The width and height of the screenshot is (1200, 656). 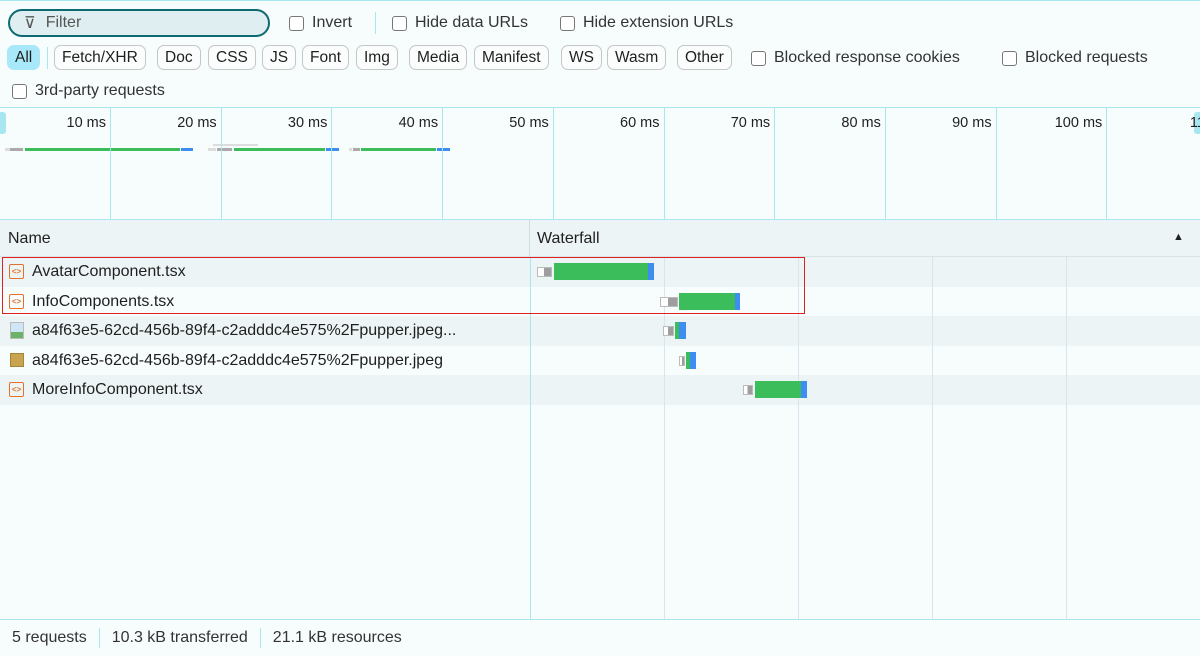 I want to click on type-filter-other: Other, so click(x=704, y=57).